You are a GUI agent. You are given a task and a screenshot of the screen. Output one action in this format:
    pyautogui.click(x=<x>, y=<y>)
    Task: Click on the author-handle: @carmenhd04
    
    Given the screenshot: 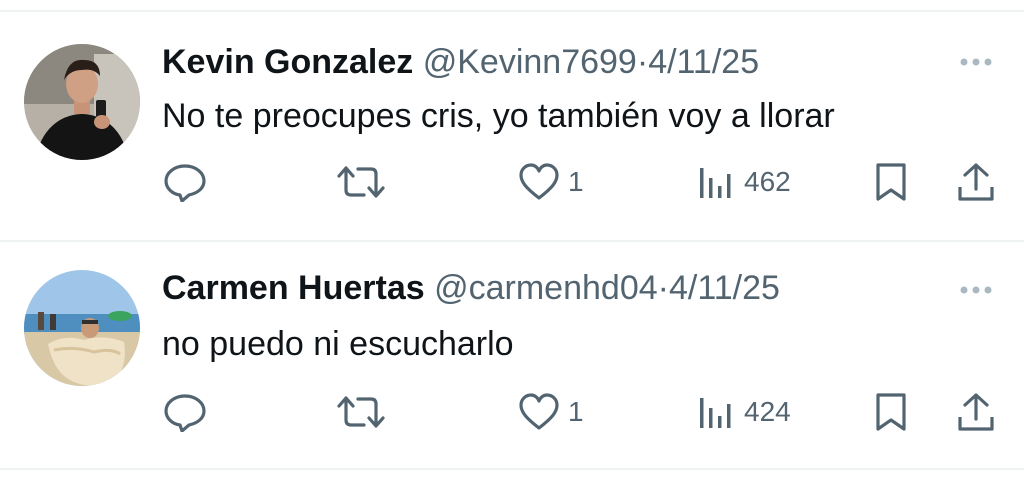 What is the action you would take?
    pyautogui.click(x=546, y=288)
    